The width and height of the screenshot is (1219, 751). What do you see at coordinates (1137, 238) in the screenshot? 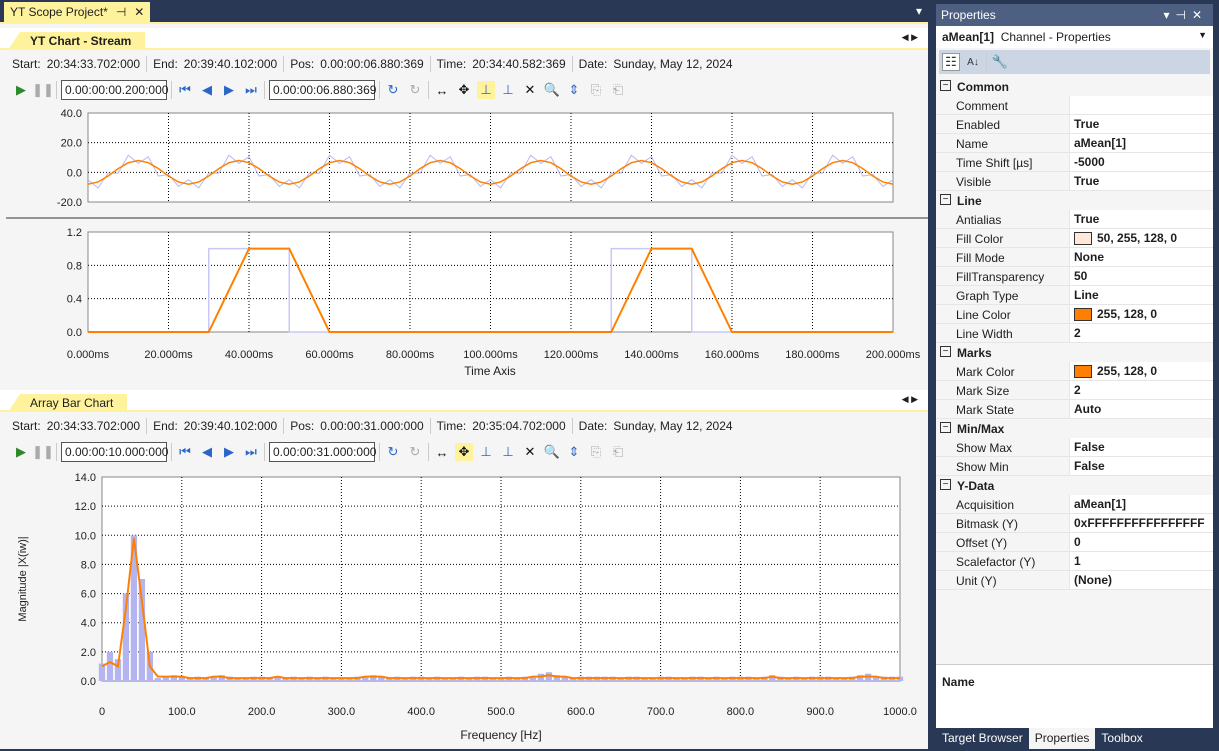
I see `property-value-text: 50, 255, 128, 0` at bounding box center [1137, 238].